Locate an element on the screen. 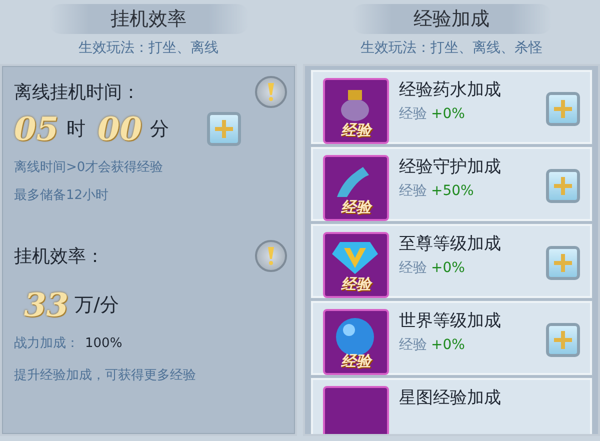  bonus-stat: 经验 +50% is located at coordinates (437, 191).